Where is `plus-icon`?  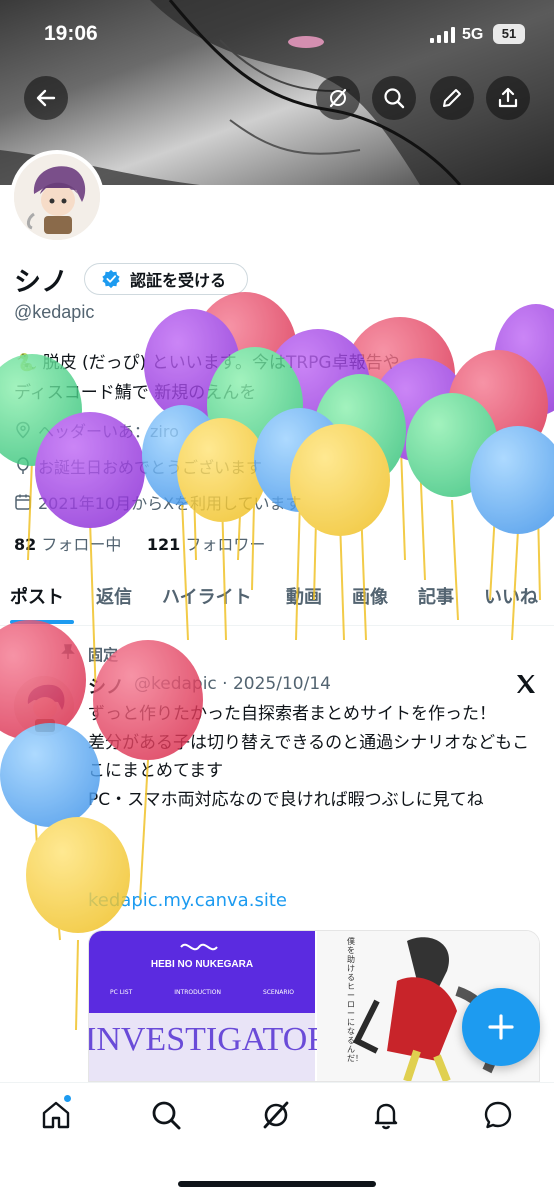
plus-icon is located at coordinates (501, 1027).